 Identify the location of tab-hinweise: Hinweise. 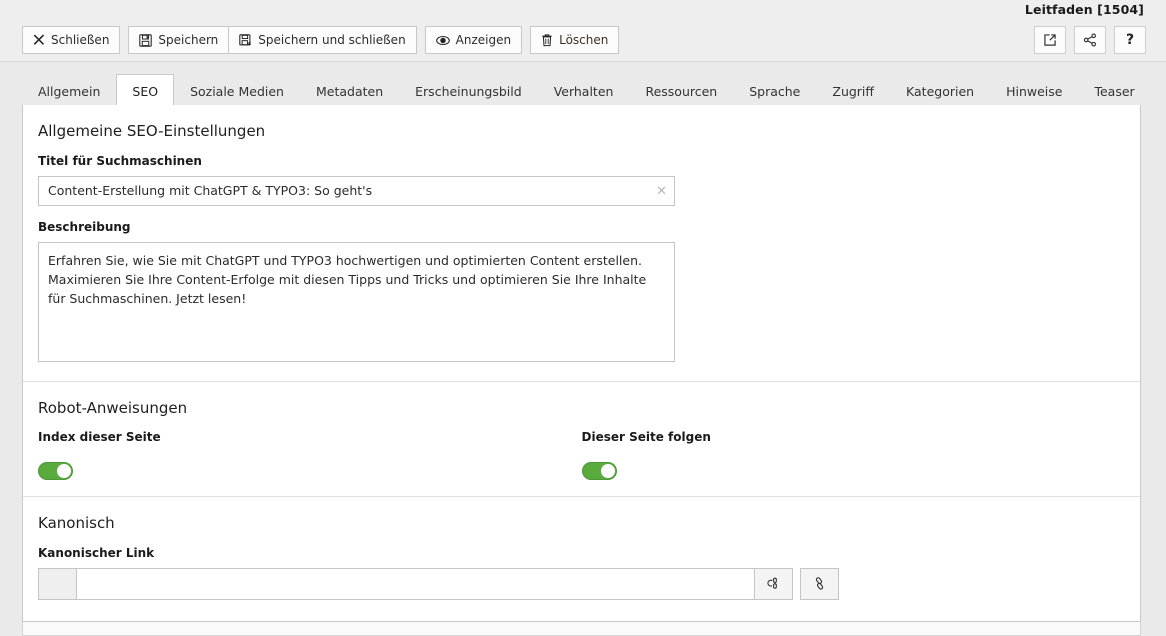
(1034, 90).